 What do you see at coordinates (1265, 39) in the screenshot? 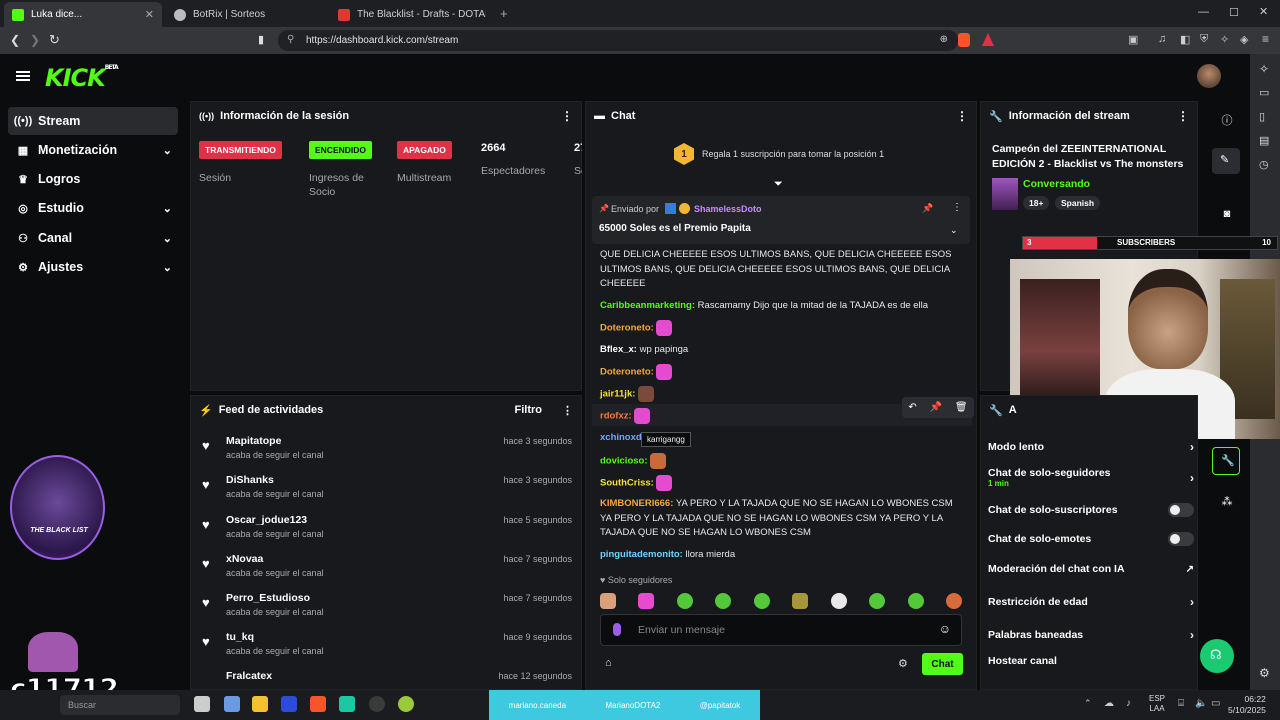
I see `menu-icon: ≡` at bounding box center [1265, 39].